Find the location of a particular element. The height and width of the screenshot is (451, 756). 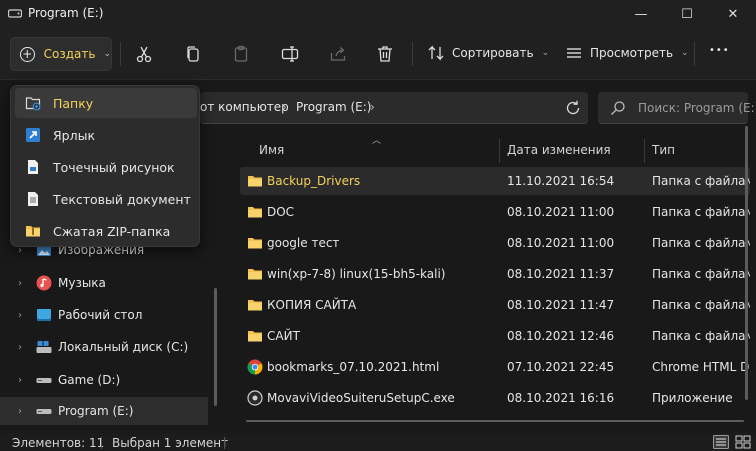

rename-button is located at coordinates (290, 54).